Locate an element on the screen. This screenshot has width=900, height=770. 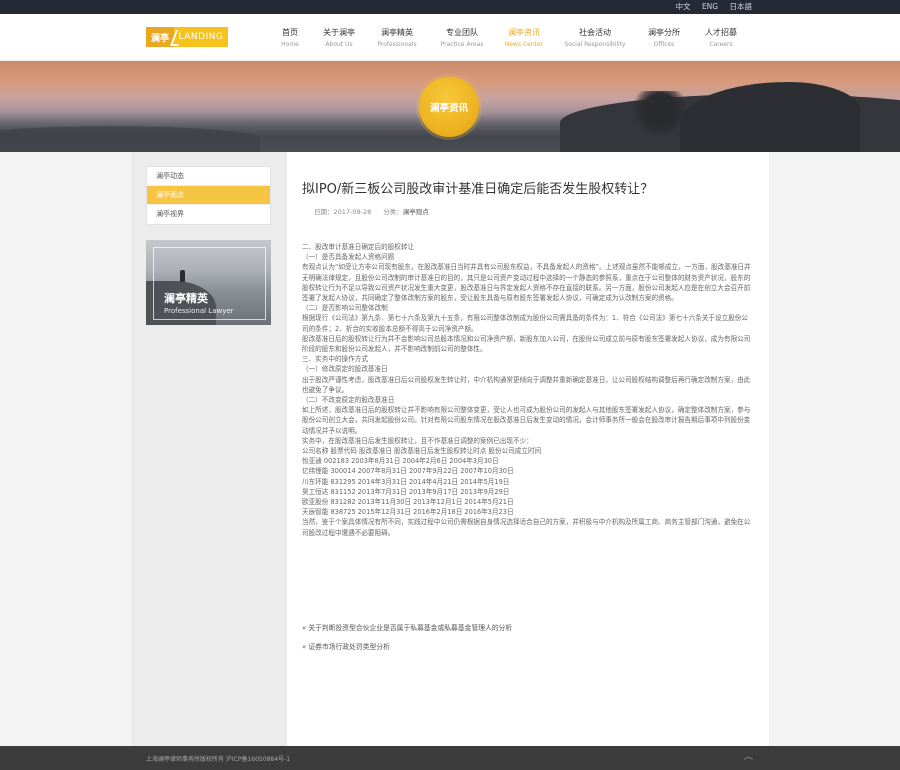
section-badge: 澜亭资讯 is located at coordinates (449, 107).